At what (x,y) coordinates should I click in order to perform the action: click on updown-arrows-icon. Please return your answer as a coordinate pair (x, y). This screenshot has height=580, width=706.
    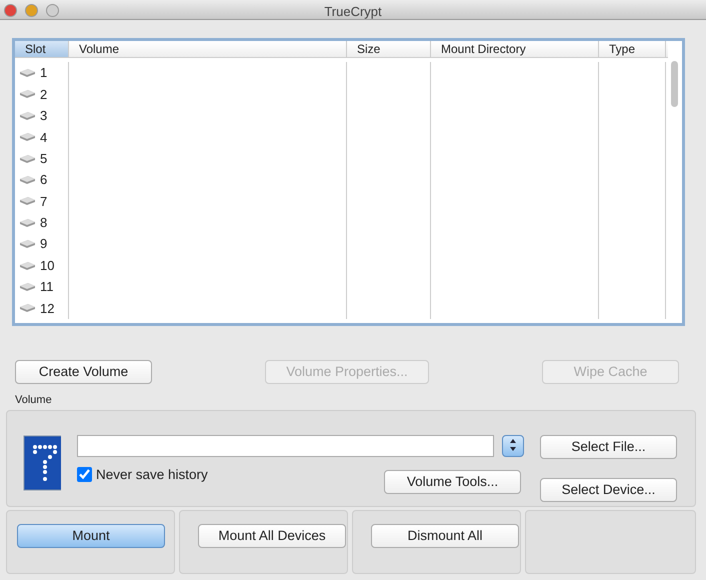
    Looking at the image, I should click on (513, 445).